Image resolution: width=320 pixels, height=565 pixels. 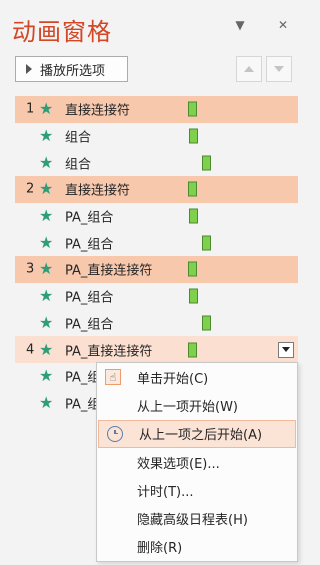 I want to click on menu-item-label: 从上一项开始(W), so click(x=187, y=407).